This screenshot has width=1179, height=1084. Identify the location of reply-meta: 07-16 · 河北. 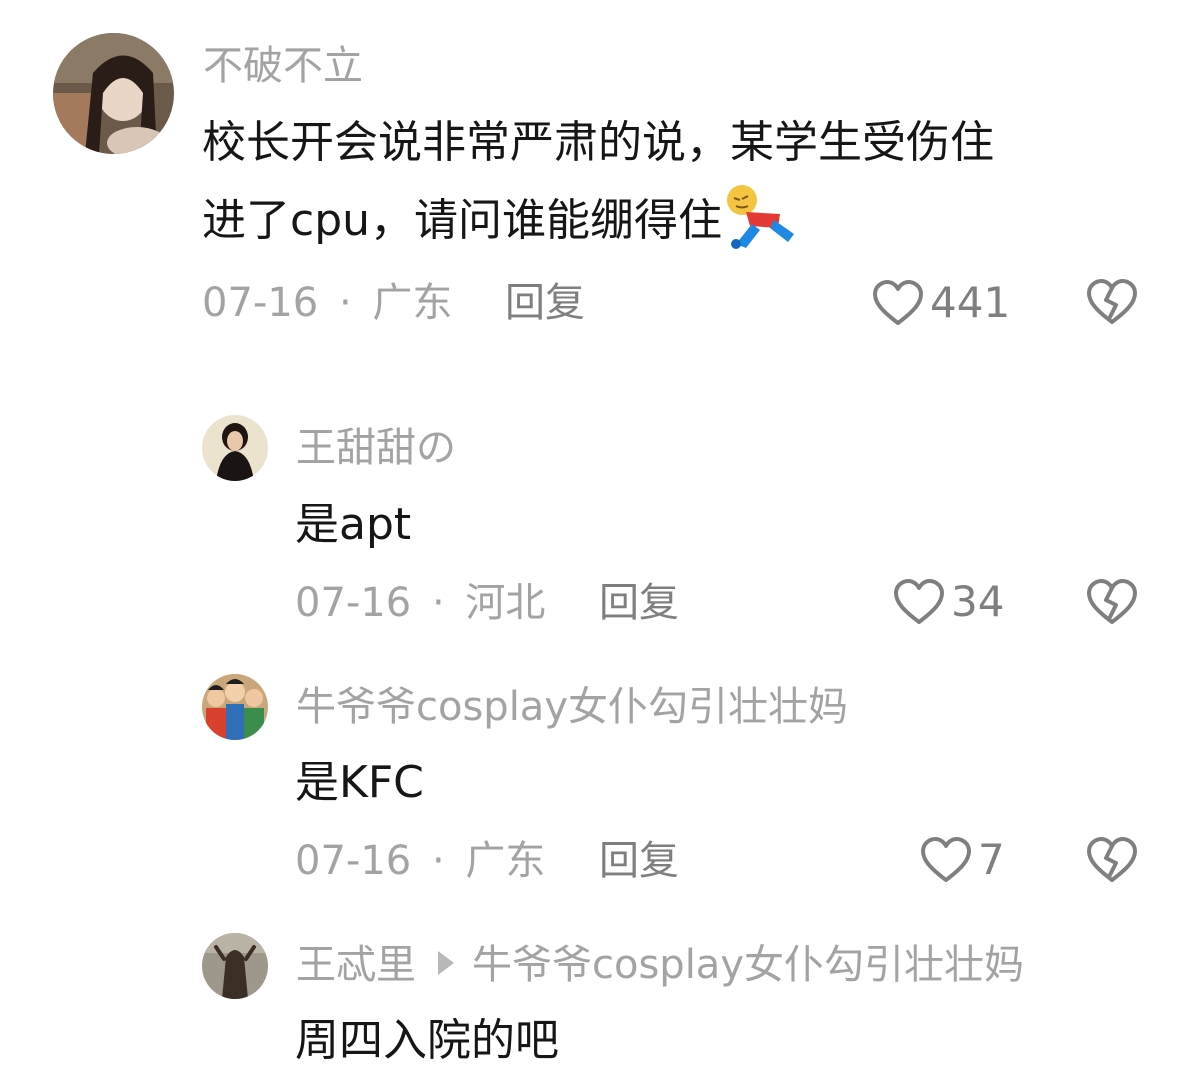
(420, 603).